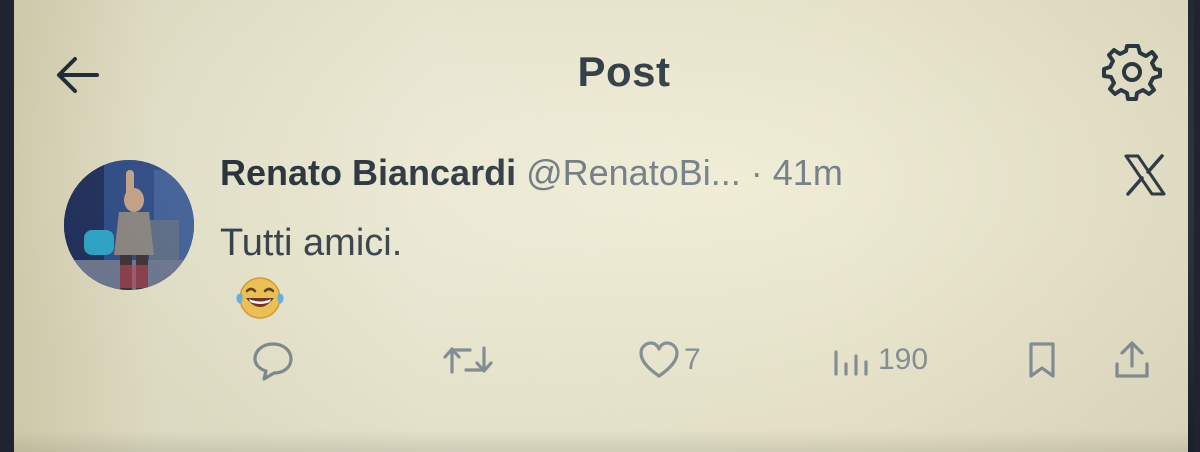  I want to click on like-button: 7, so click(668, 360).